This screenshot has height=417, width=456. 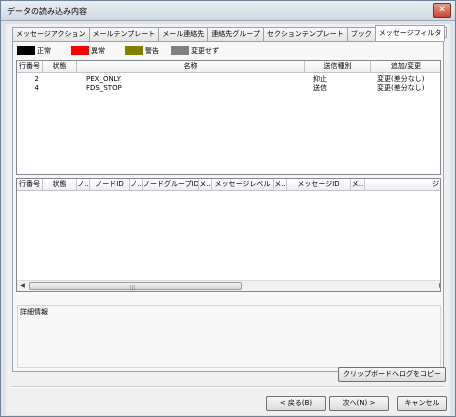 I want to click on cell-row-number: 4, so click(x=36, y=88).